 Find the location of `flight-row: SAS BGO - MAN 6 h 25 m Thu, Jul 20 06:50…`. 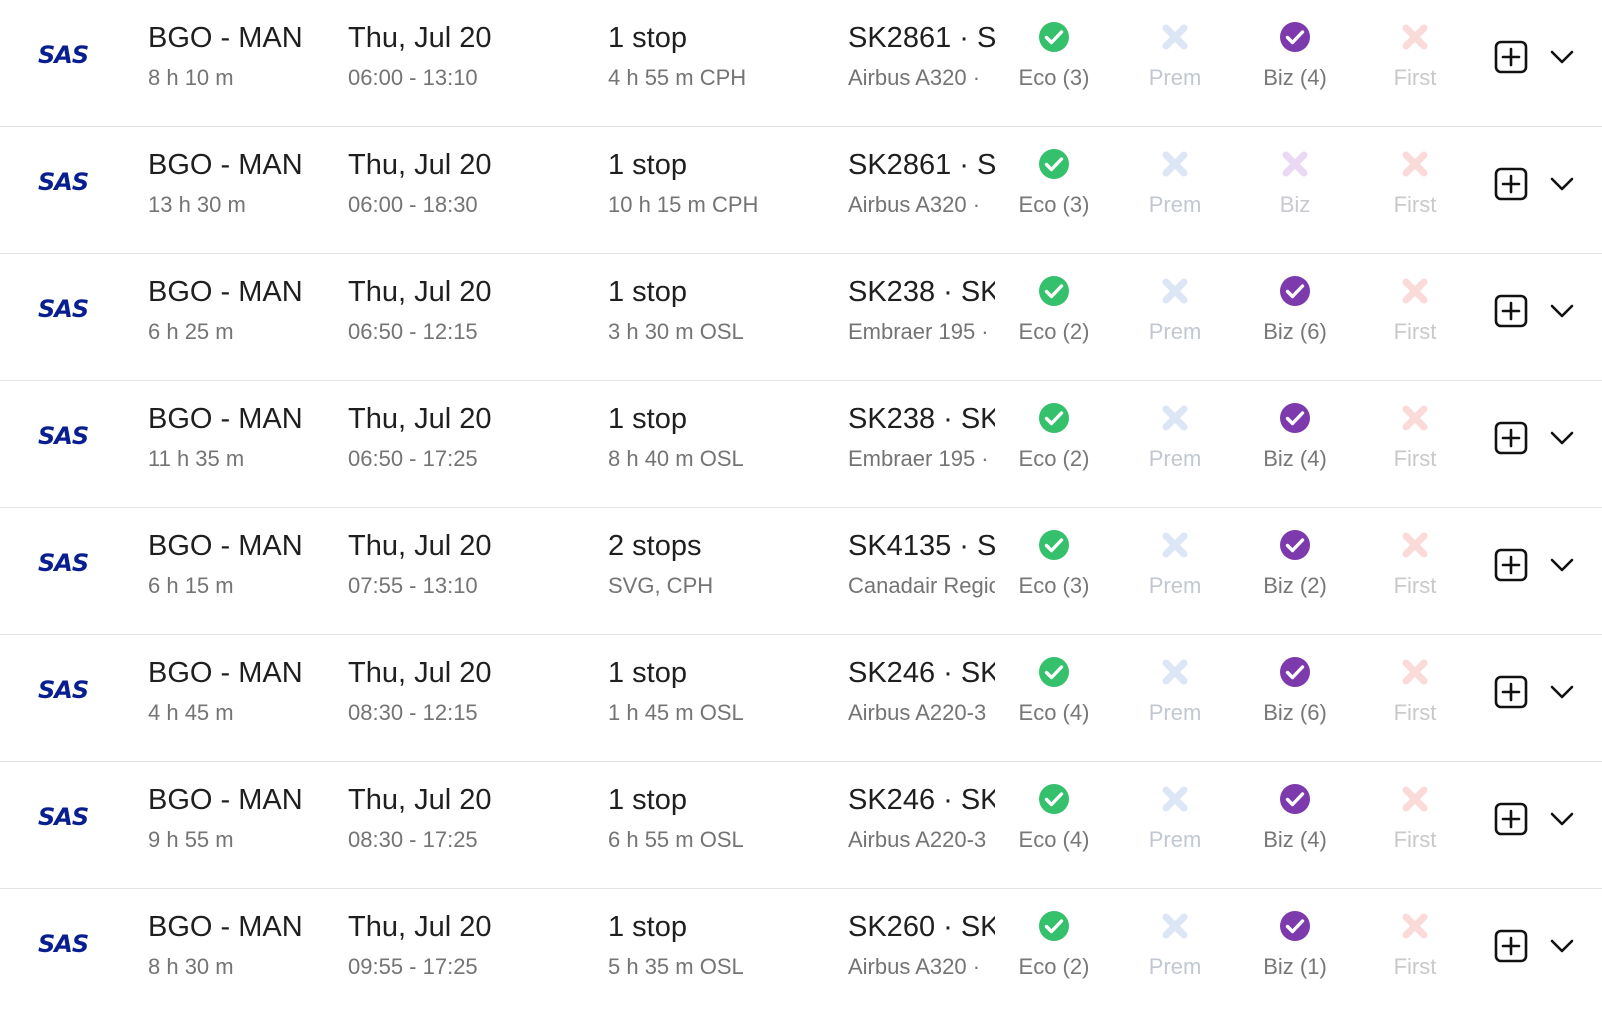

flight-row: SAS BGO - MAN 6 h 25 m Thu, Jul 20 06:50… is located at coordinates (801, 317).